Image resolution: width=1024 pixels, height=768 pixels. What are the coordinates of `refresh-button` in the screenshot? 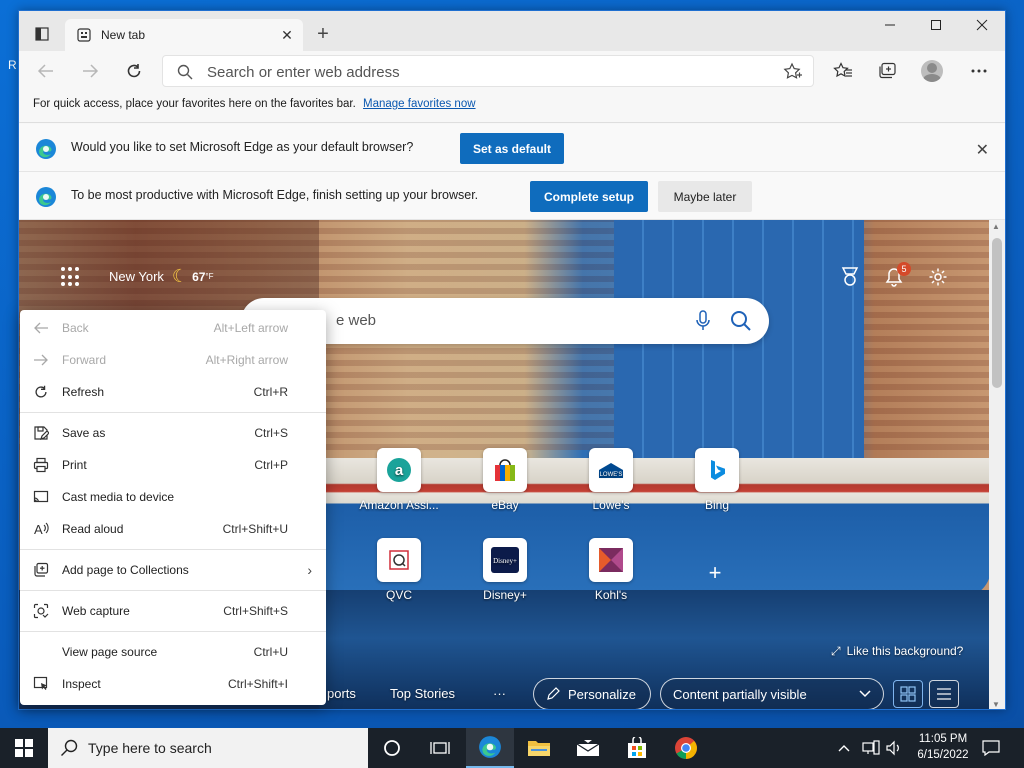 It's located at (134, 71).